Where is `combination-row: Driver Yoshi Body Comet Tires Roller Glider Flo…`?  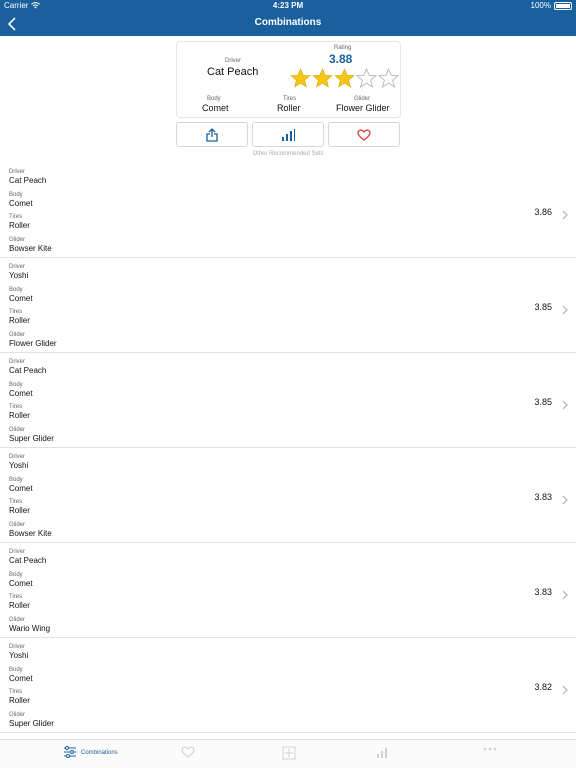
combination-row: Driver Yoshi Body Comet Tires Roller Glider Flo… is located at coordinates (288, 305).